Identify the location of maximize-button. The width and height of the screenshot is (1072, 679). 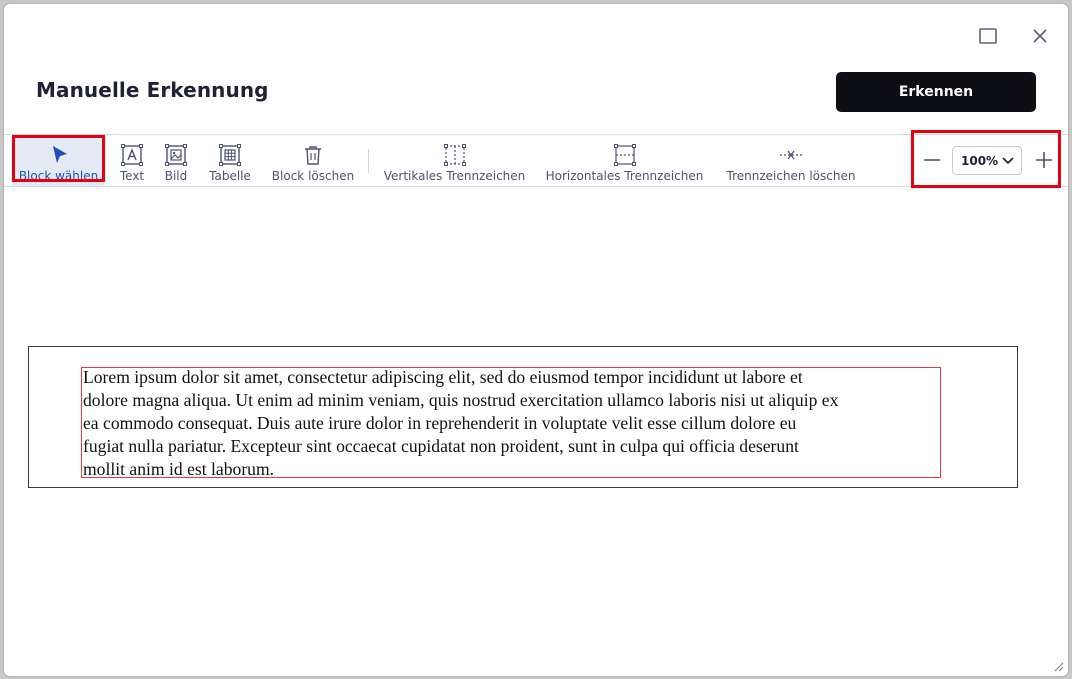
(988, 36).